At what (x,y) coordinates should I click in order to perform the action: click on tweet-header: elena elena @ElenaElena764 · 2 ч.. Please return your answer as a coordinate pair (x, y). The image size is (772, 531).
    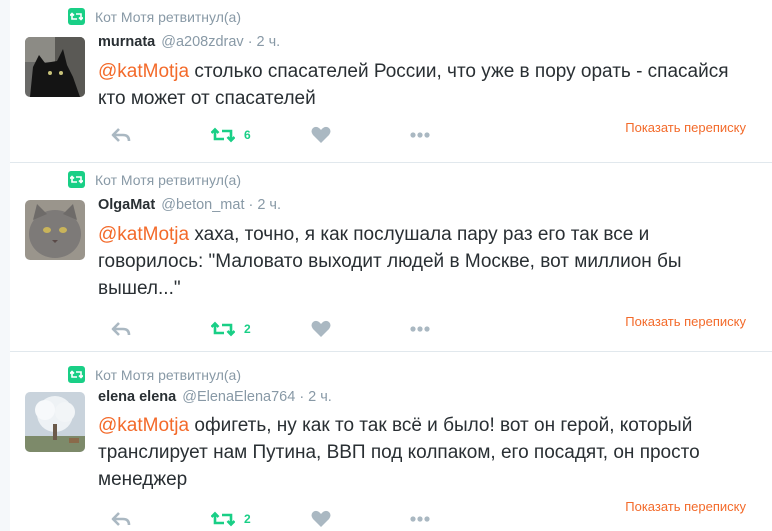
    Looking at the image, I should click on (215, 397).